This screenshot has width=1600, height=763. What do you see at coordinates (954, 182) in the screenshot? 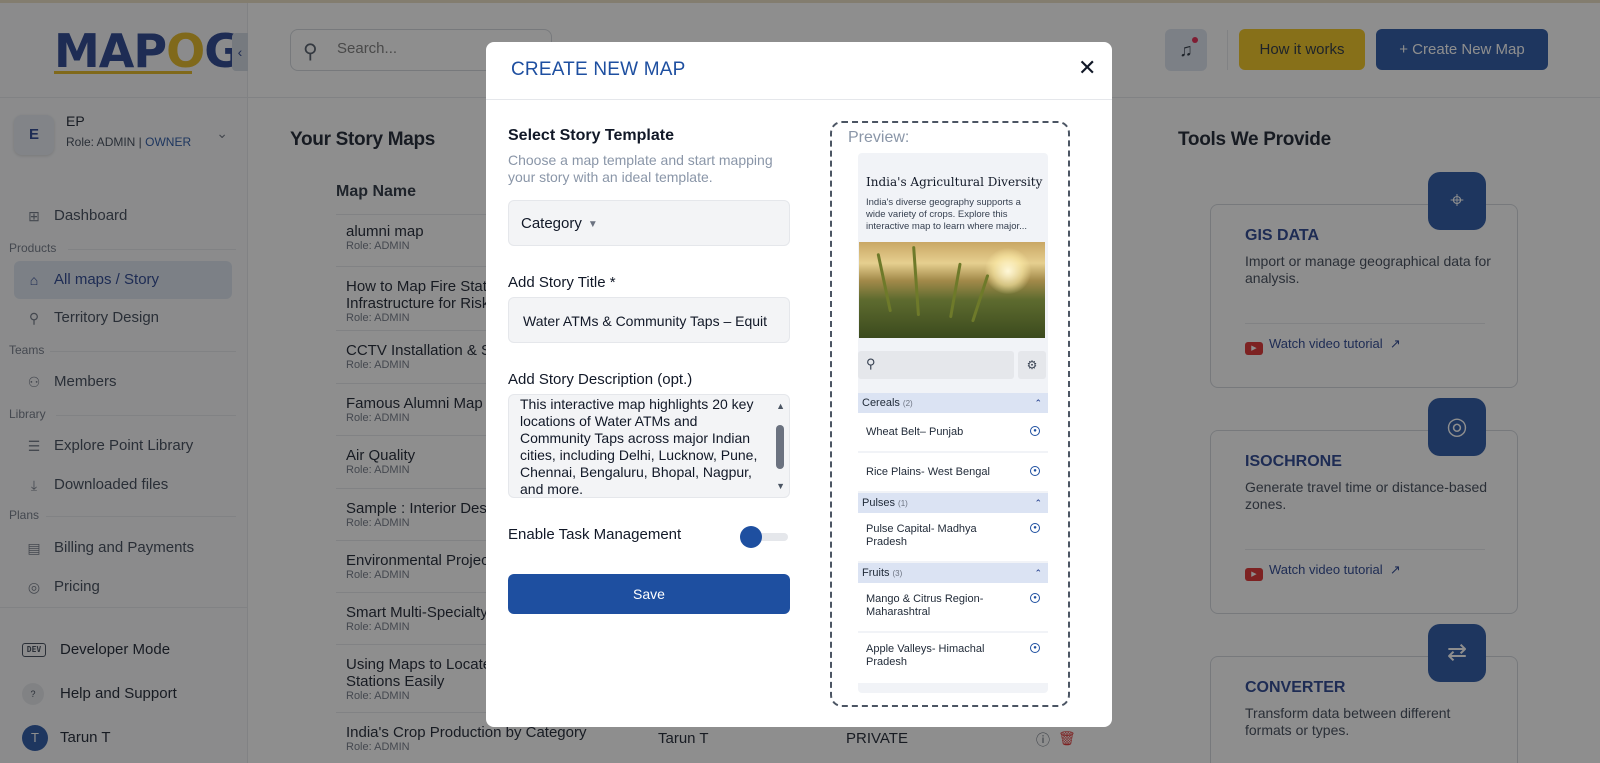
I see `preview-title: India's Agricultural Diversity` at bounding box center [954, 182].